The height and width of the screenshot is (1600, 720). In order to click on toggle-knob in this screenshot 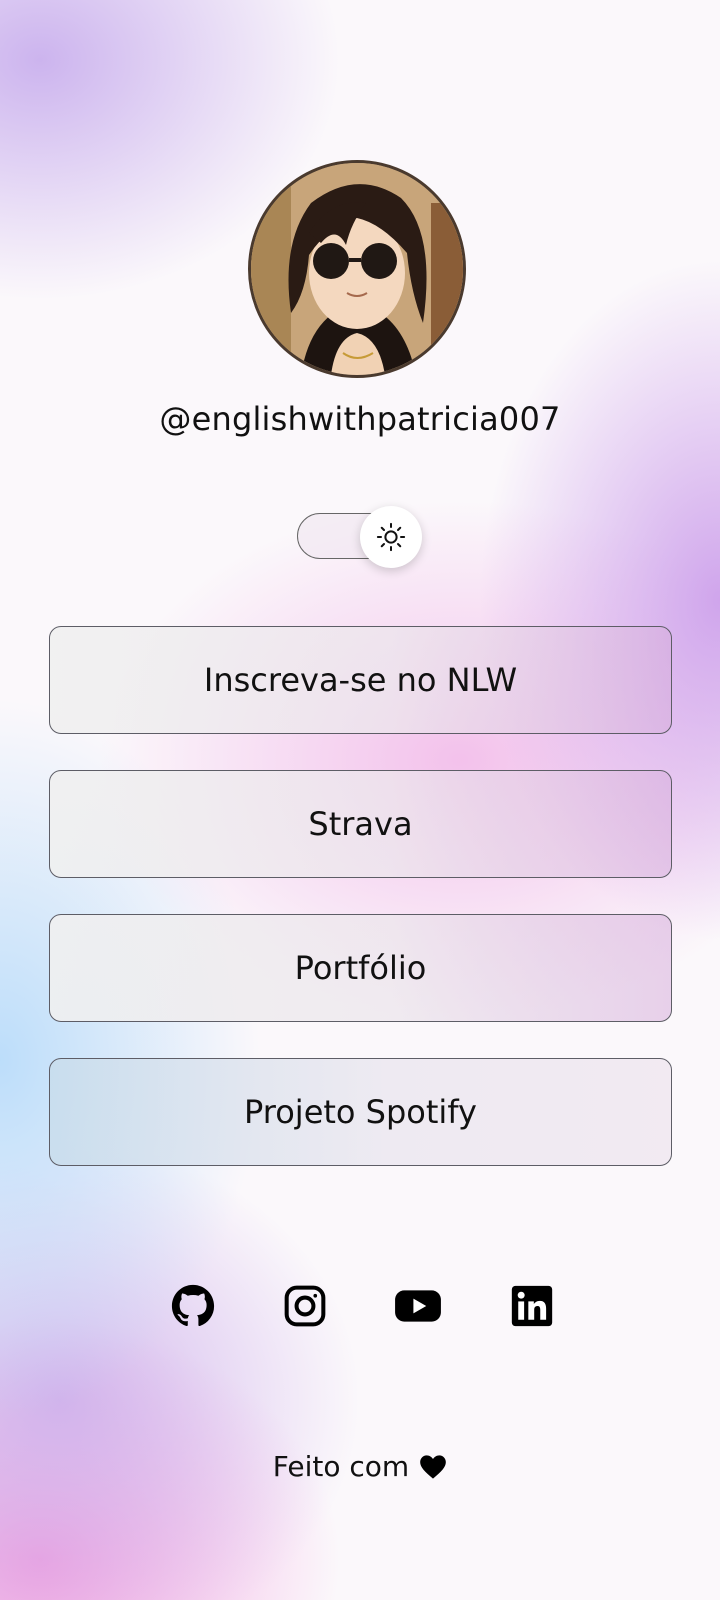, I will do `click(391, 537)`.